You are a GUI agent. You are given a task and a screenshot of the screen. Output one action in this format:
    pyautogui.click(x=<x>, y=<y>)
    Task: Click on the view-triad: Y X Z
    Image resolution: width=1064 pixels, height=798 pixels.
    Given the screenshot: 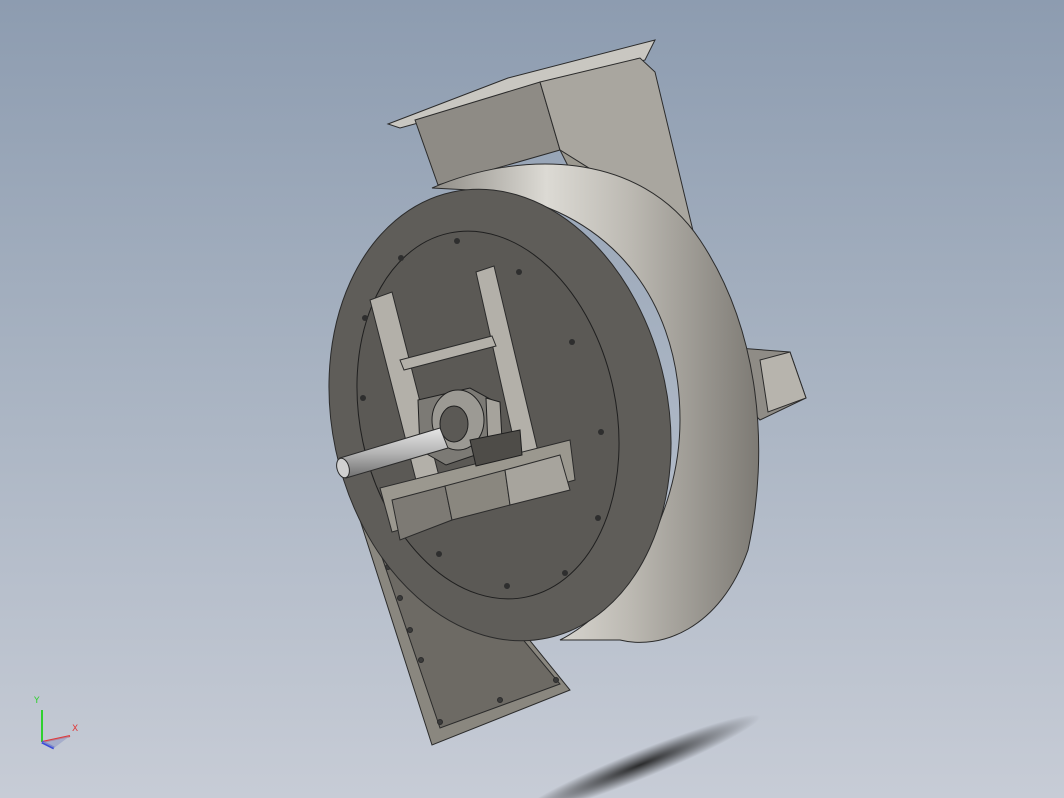 What is the action you would take?
    pyautogui.click(x=60, y=725)
    